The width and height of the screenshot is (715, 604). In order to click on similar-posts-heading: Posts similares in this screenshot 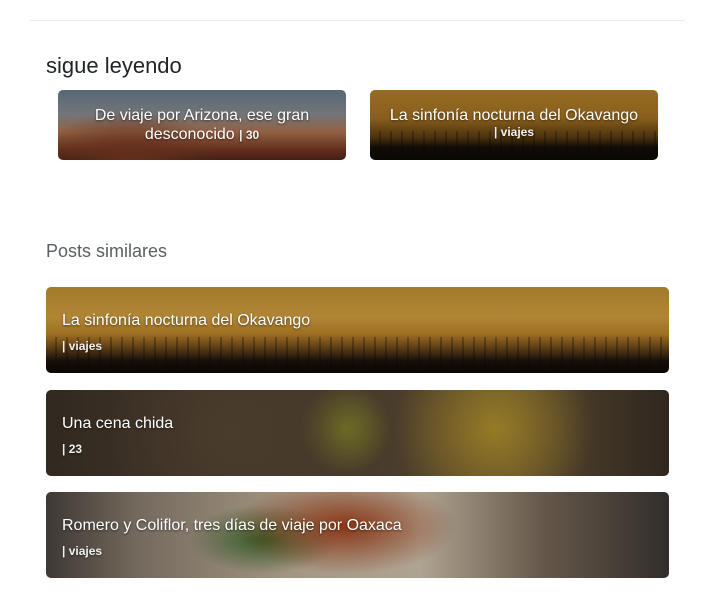, I will do `click(107, 251)`.